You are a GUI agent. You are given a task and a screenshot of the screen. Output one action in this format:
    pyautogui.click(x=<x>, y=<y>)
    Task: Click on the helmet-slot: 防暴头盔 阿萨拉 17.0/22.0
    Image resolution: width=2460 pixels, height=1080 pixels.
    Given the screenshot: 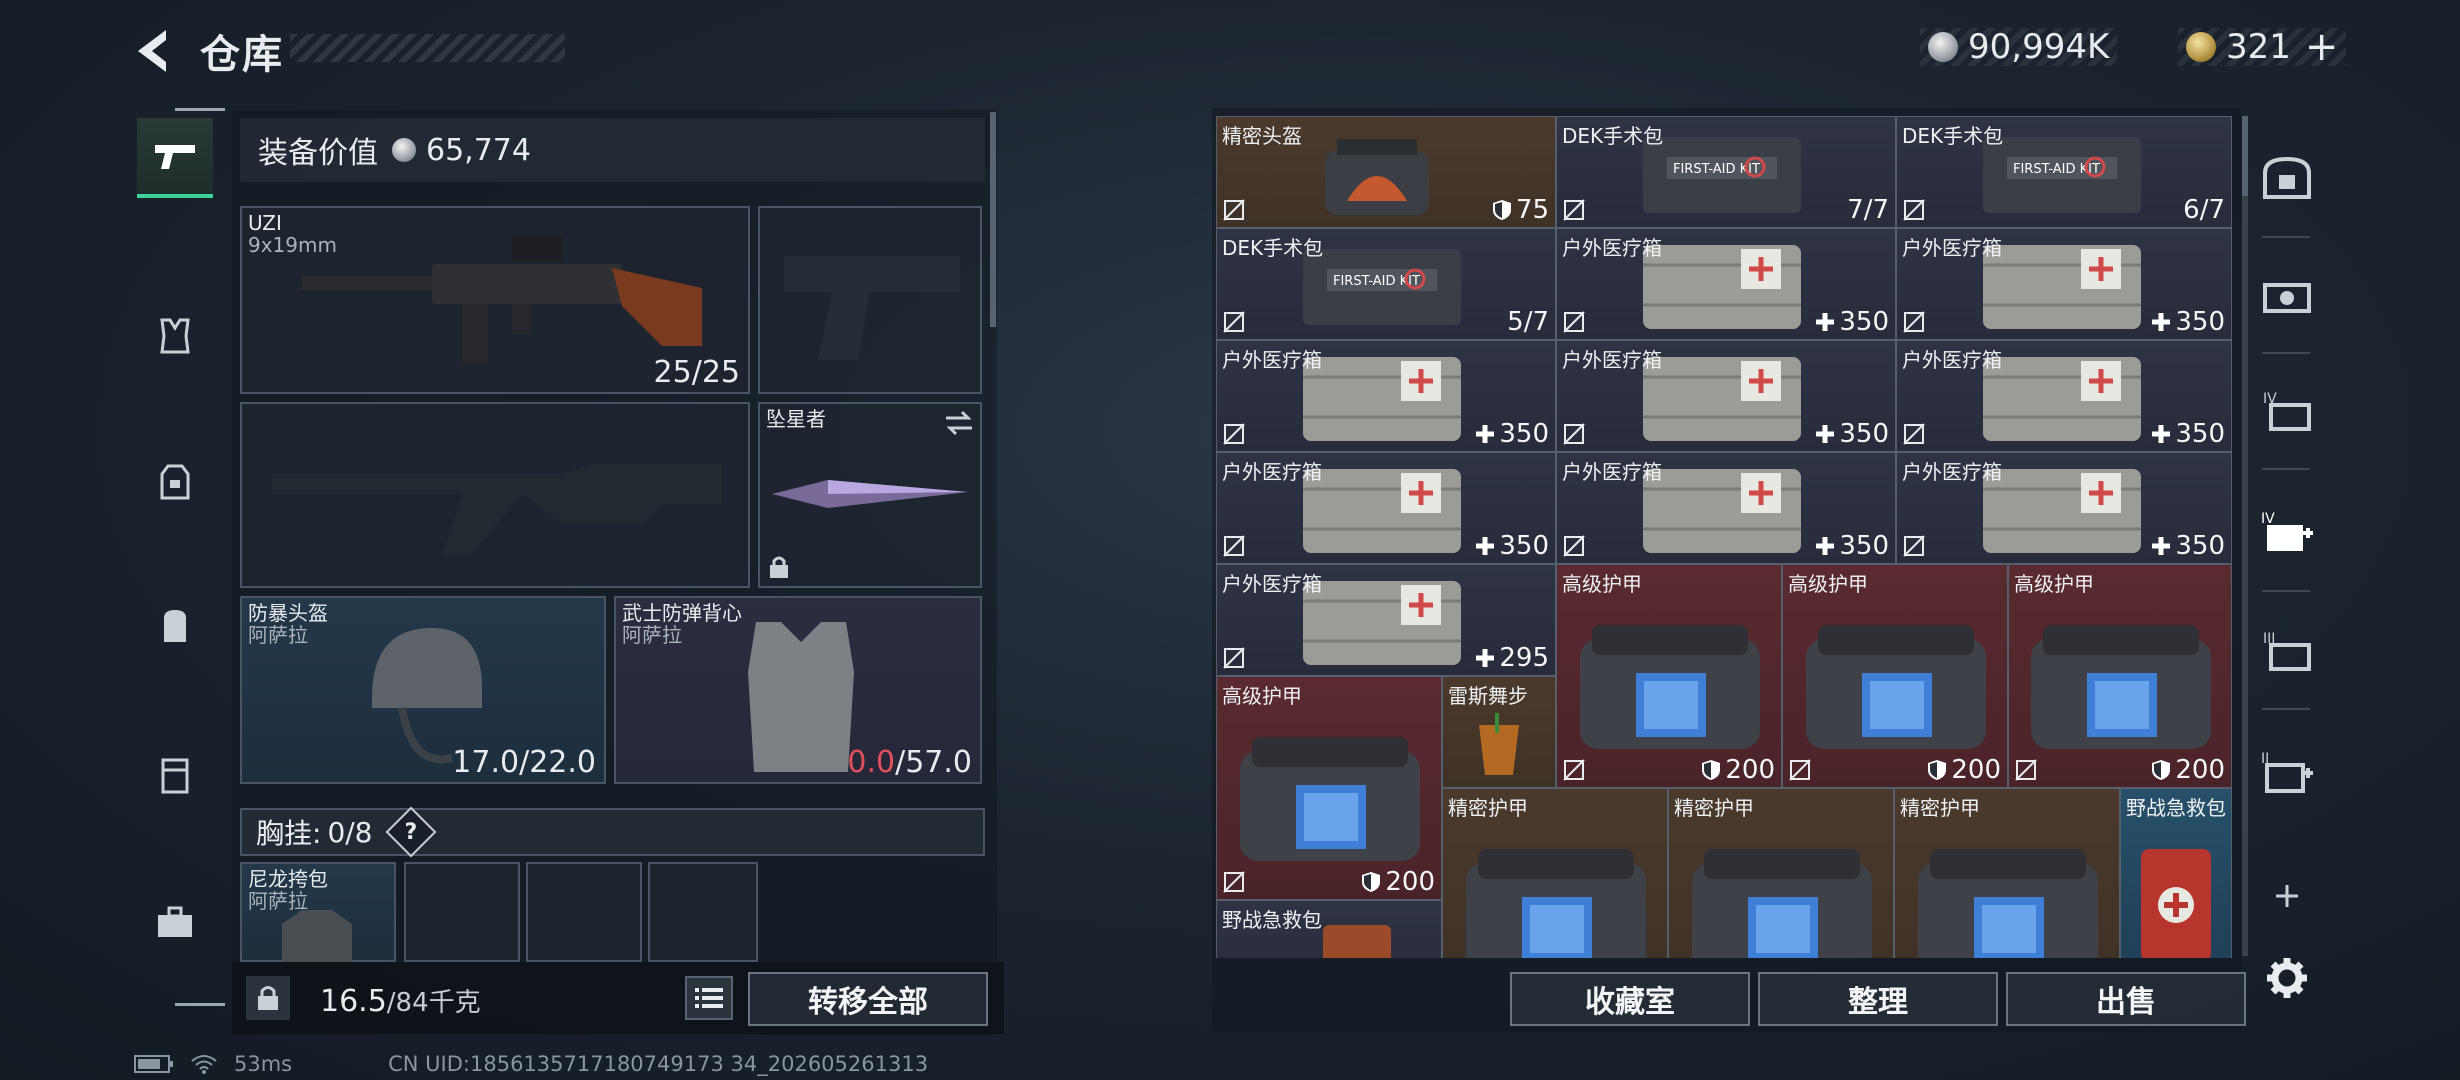 What is the action you would take?
    pyautogui.click(x=423, y=690)
    